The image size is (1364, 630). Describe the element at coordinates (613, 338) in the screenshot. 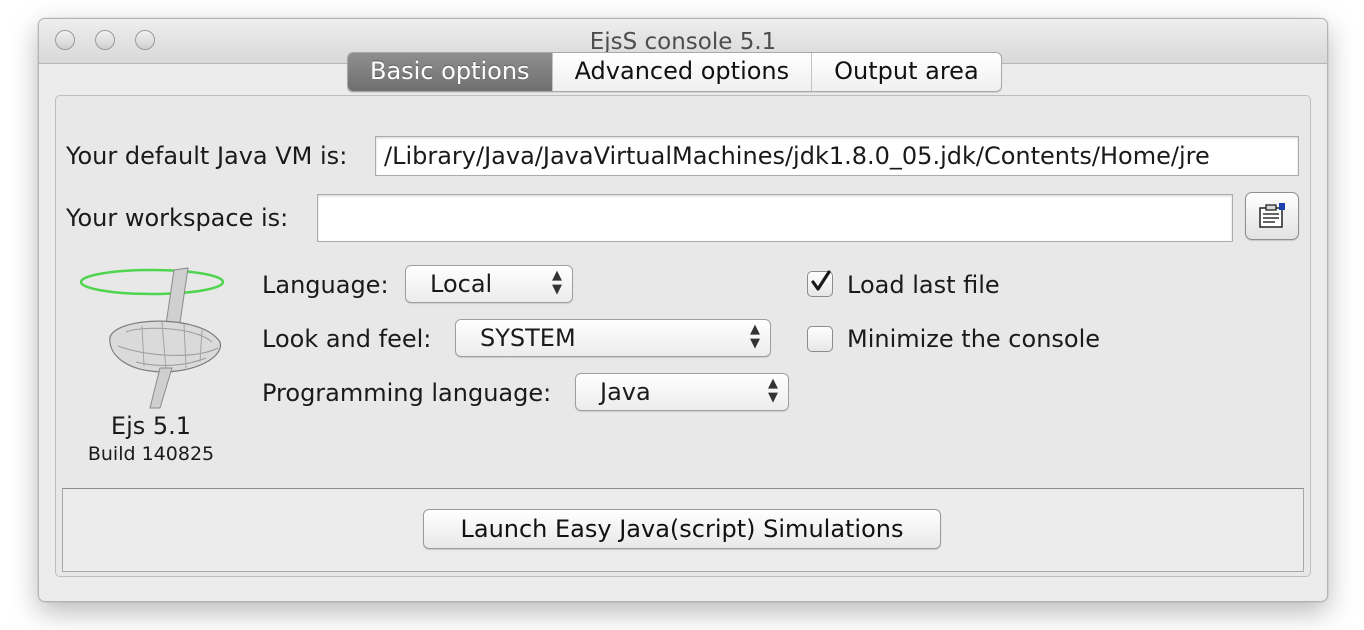

I see `look-and-feel-select: SYSTEM ▲ ▼` at that location.